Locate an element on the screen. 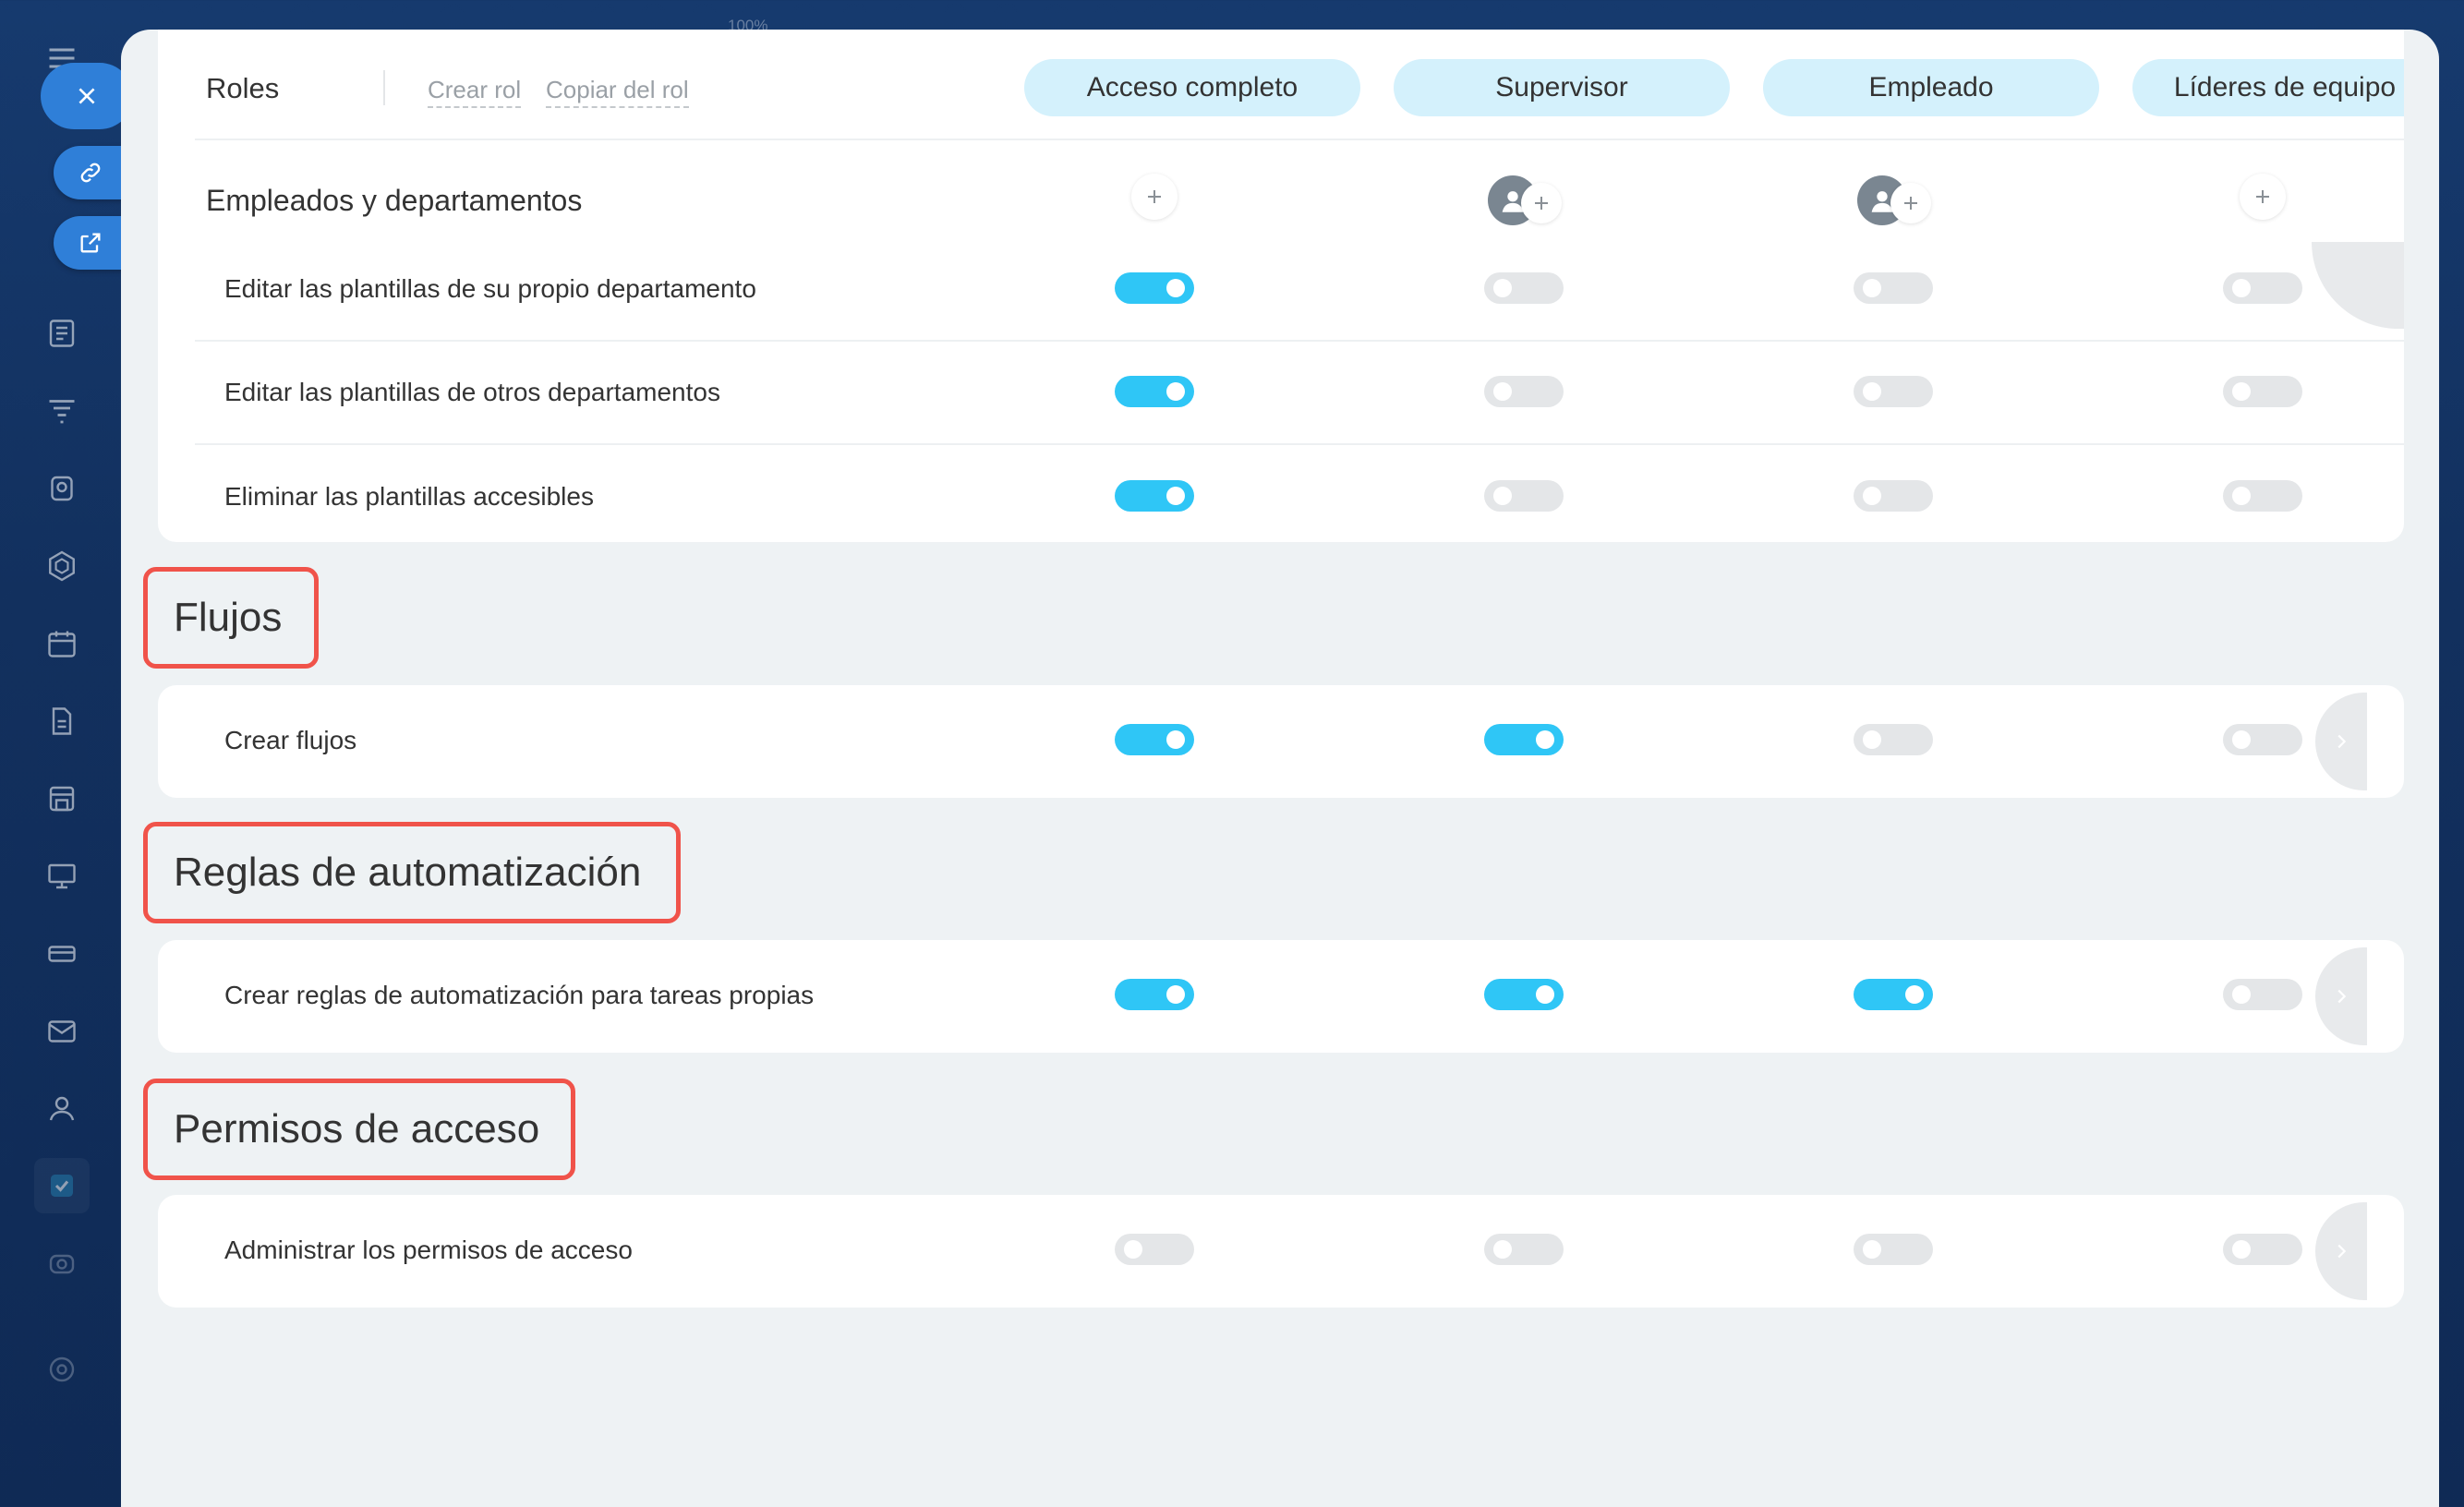 This screenshot has width=2464, height=1507. ticket-icon is located at coordinates (62, 954).